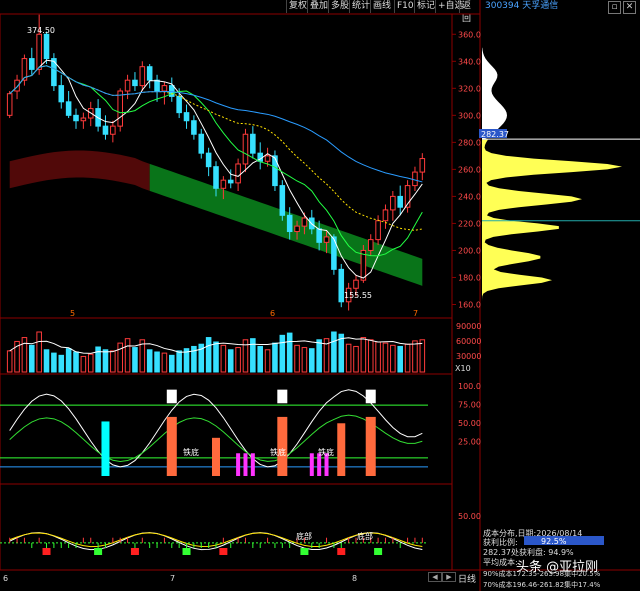 The image size is (640, 591). What do you see at coordinates (469, 516) in the screenshot?
I see `bottom-tick-label: 50.00` at bounding box center [469, 516].